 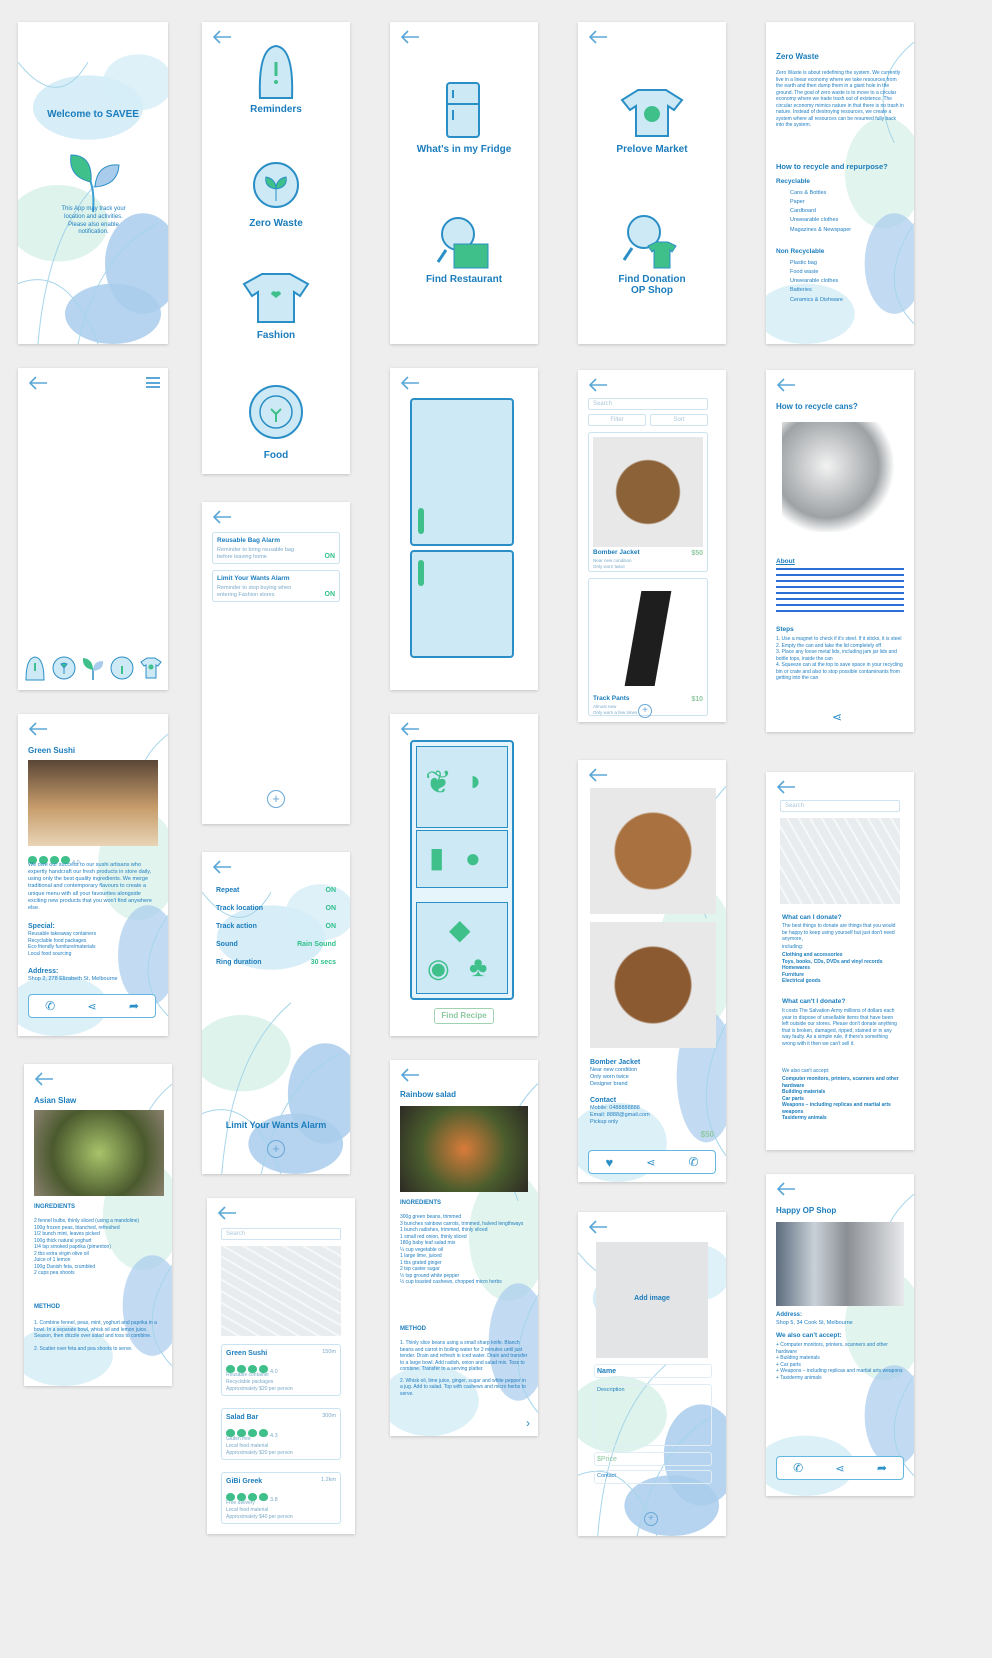 I want to click on name-field: Name, so click(x=653, y=1371).